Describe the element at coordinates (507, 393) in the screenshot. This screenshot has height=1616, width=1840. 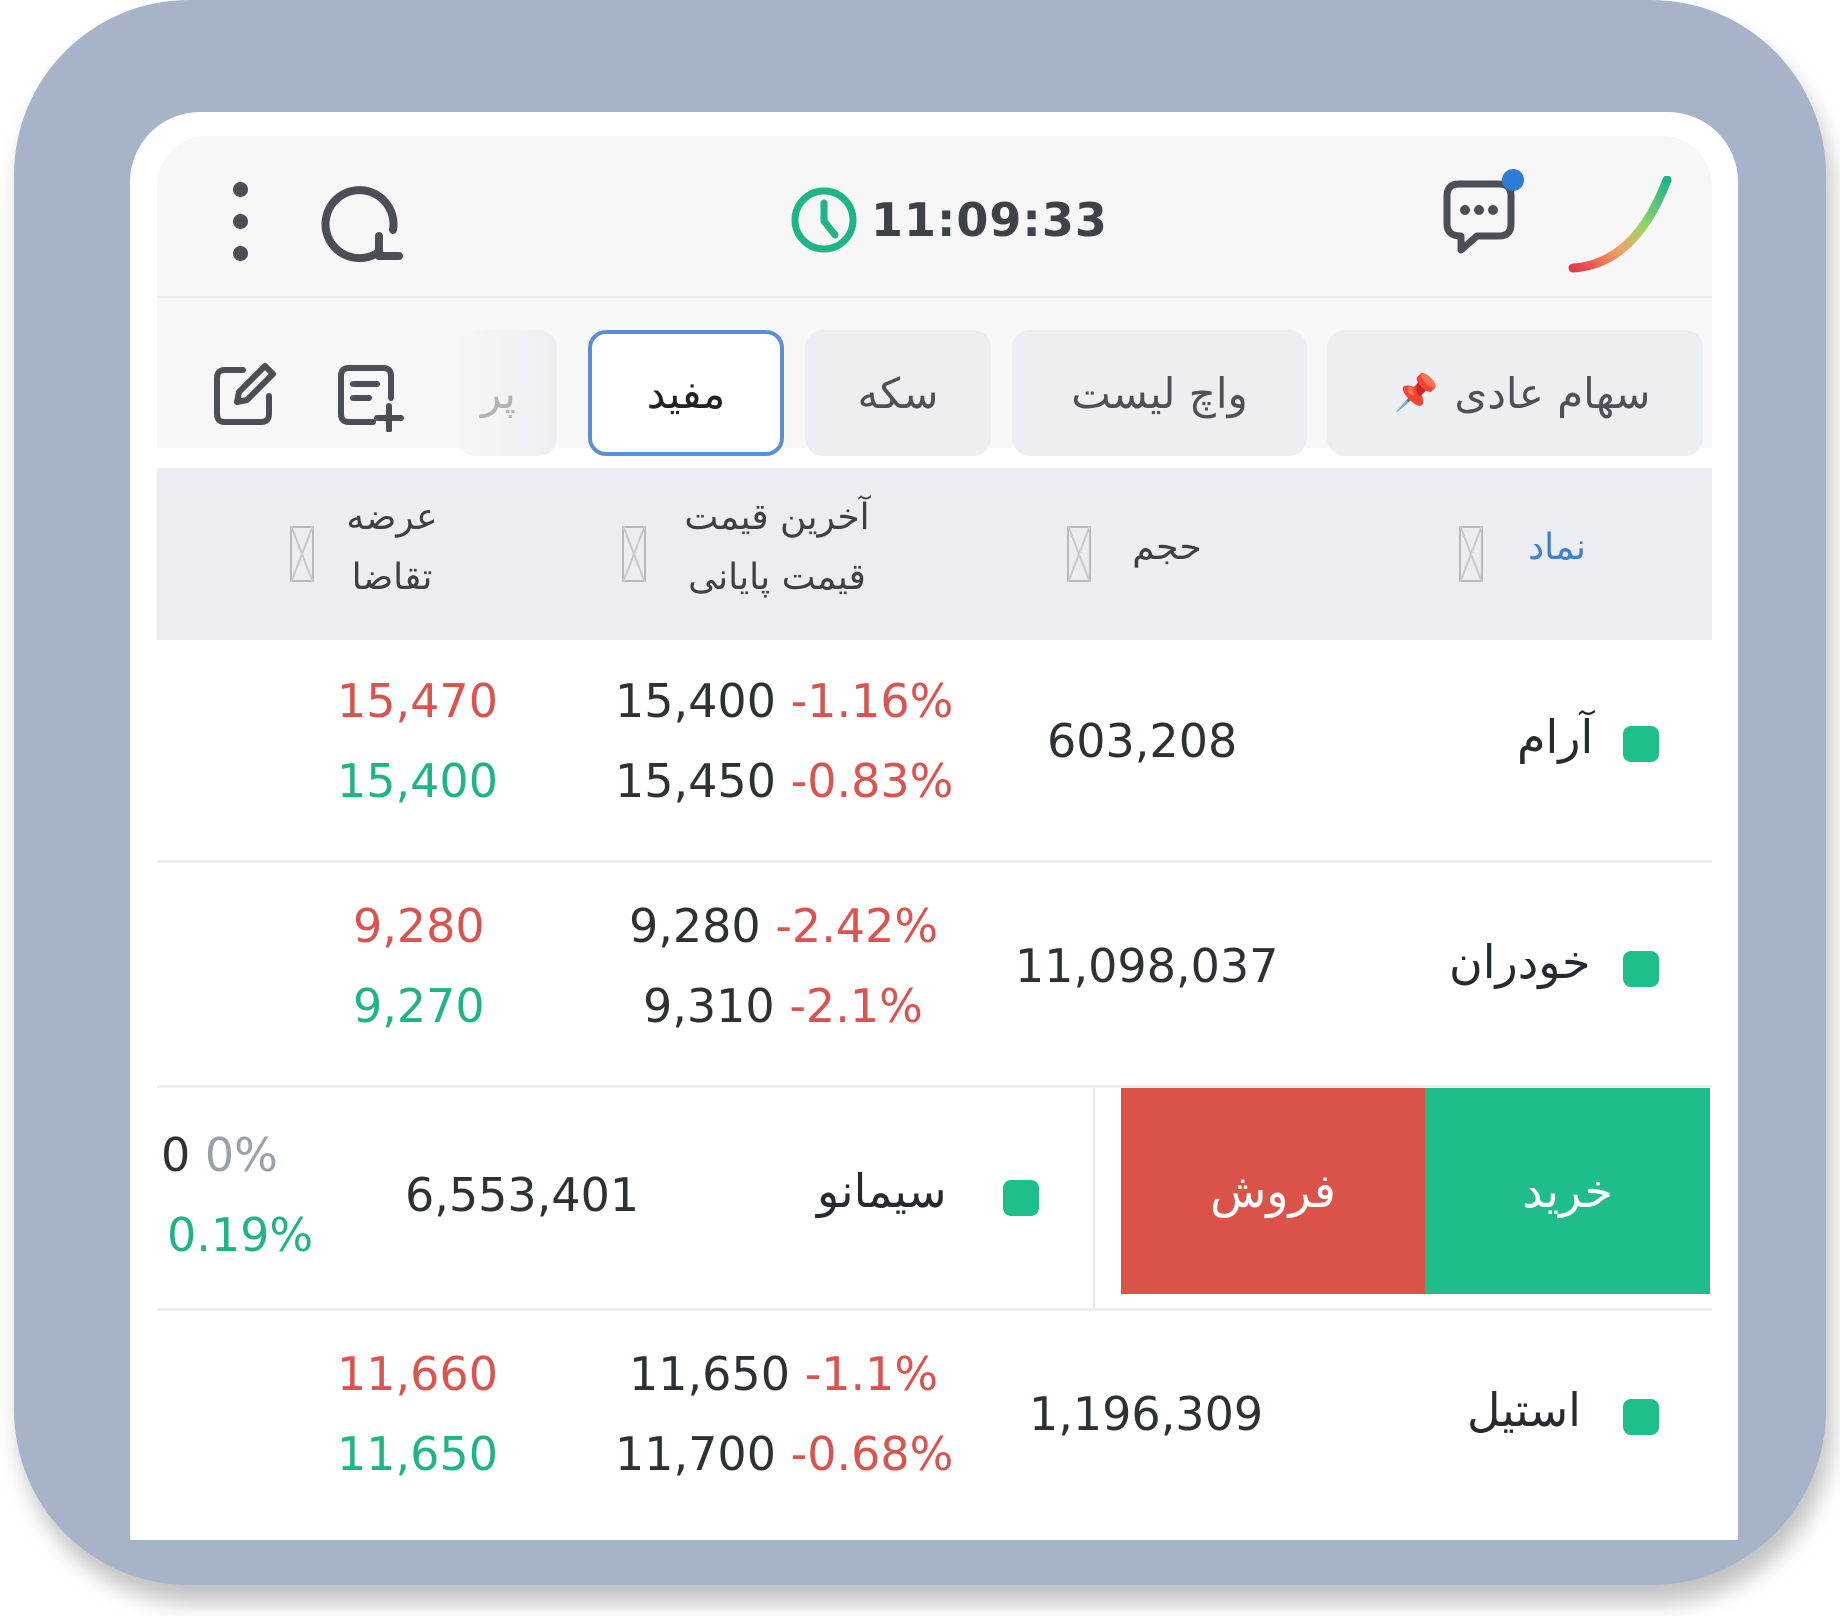
I see `tab-more: پر` at that location.